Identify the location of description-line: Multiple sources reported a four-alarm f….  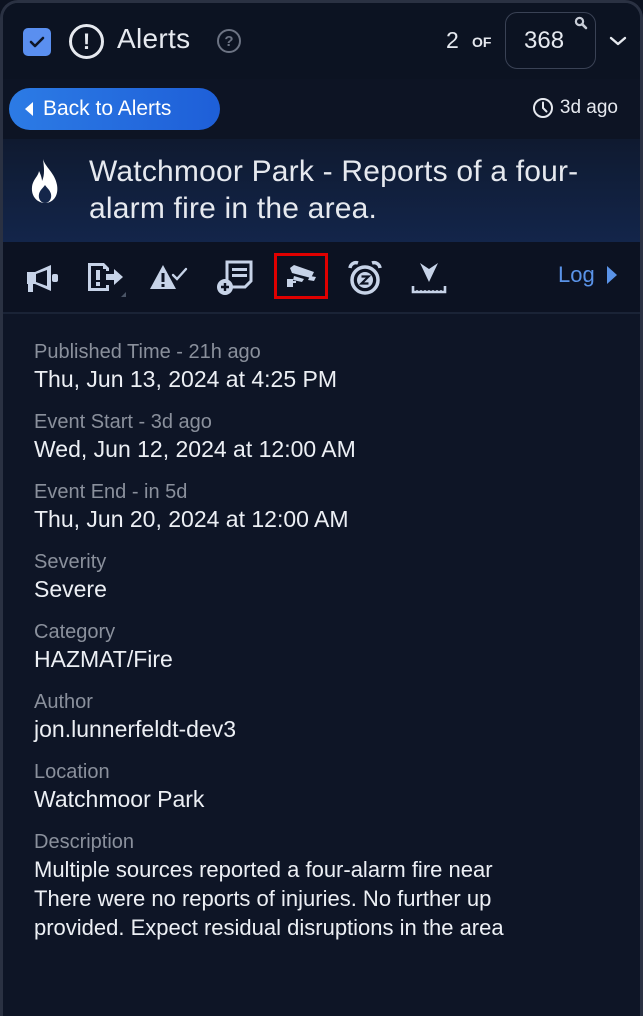
(263, 869).